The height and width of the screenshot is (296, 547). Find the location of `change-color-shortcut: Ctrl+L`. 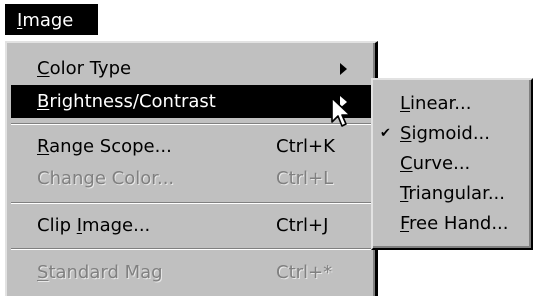

change-color-shortcut: Ctrl+L is located at coordinates (305, 178).